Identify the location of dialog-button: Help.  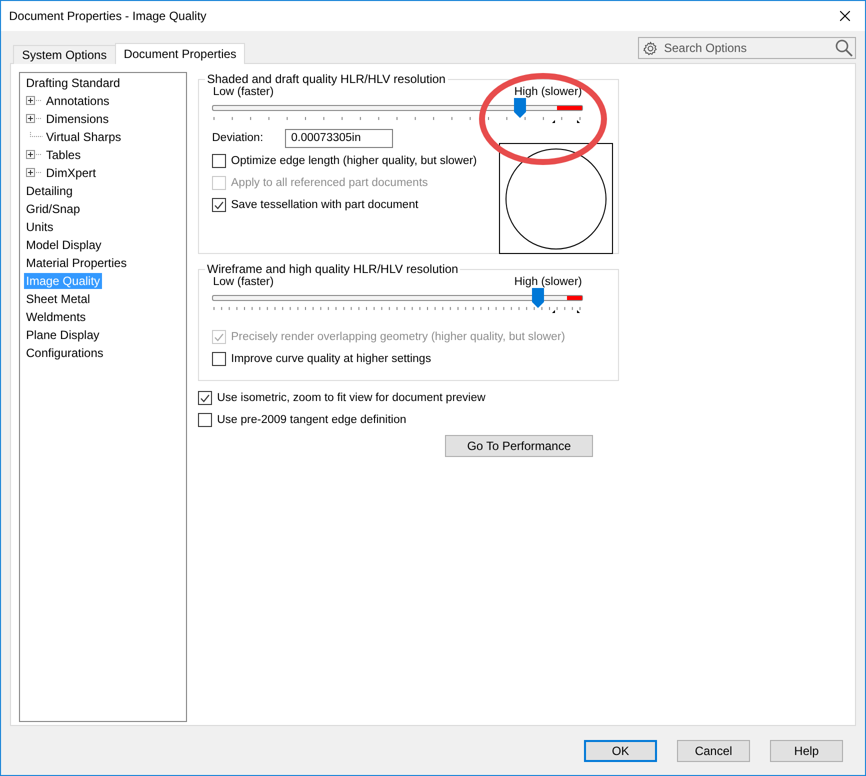
(806, 751).